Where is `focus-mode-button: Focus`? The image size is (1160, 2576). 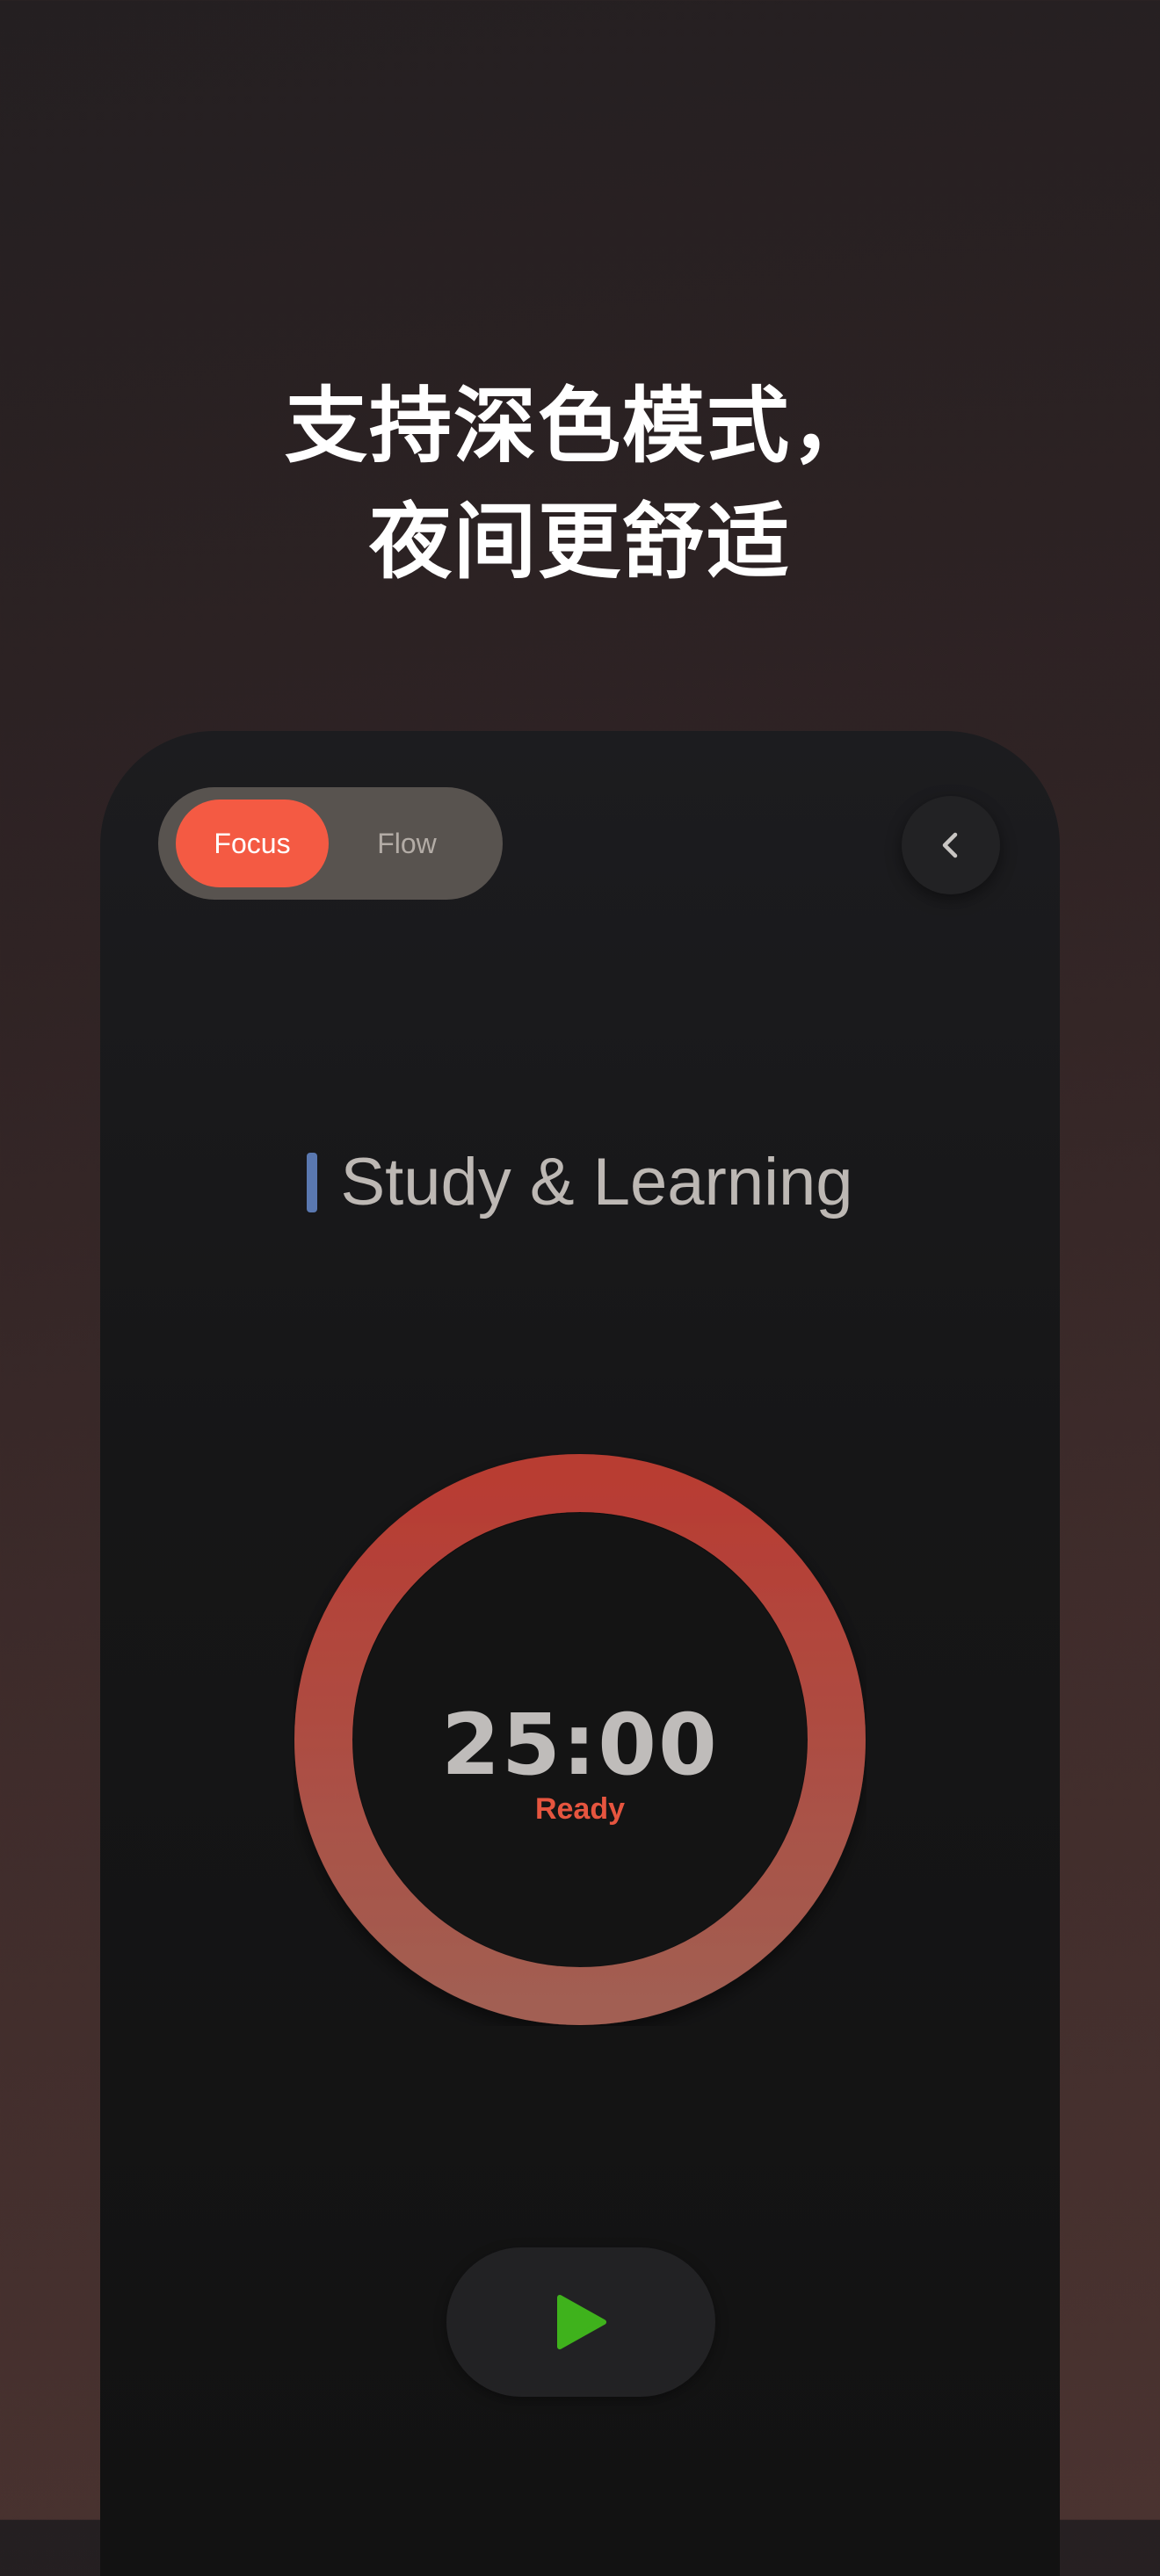
focus-mode-button: Focus is located at coordinates (253, 843).